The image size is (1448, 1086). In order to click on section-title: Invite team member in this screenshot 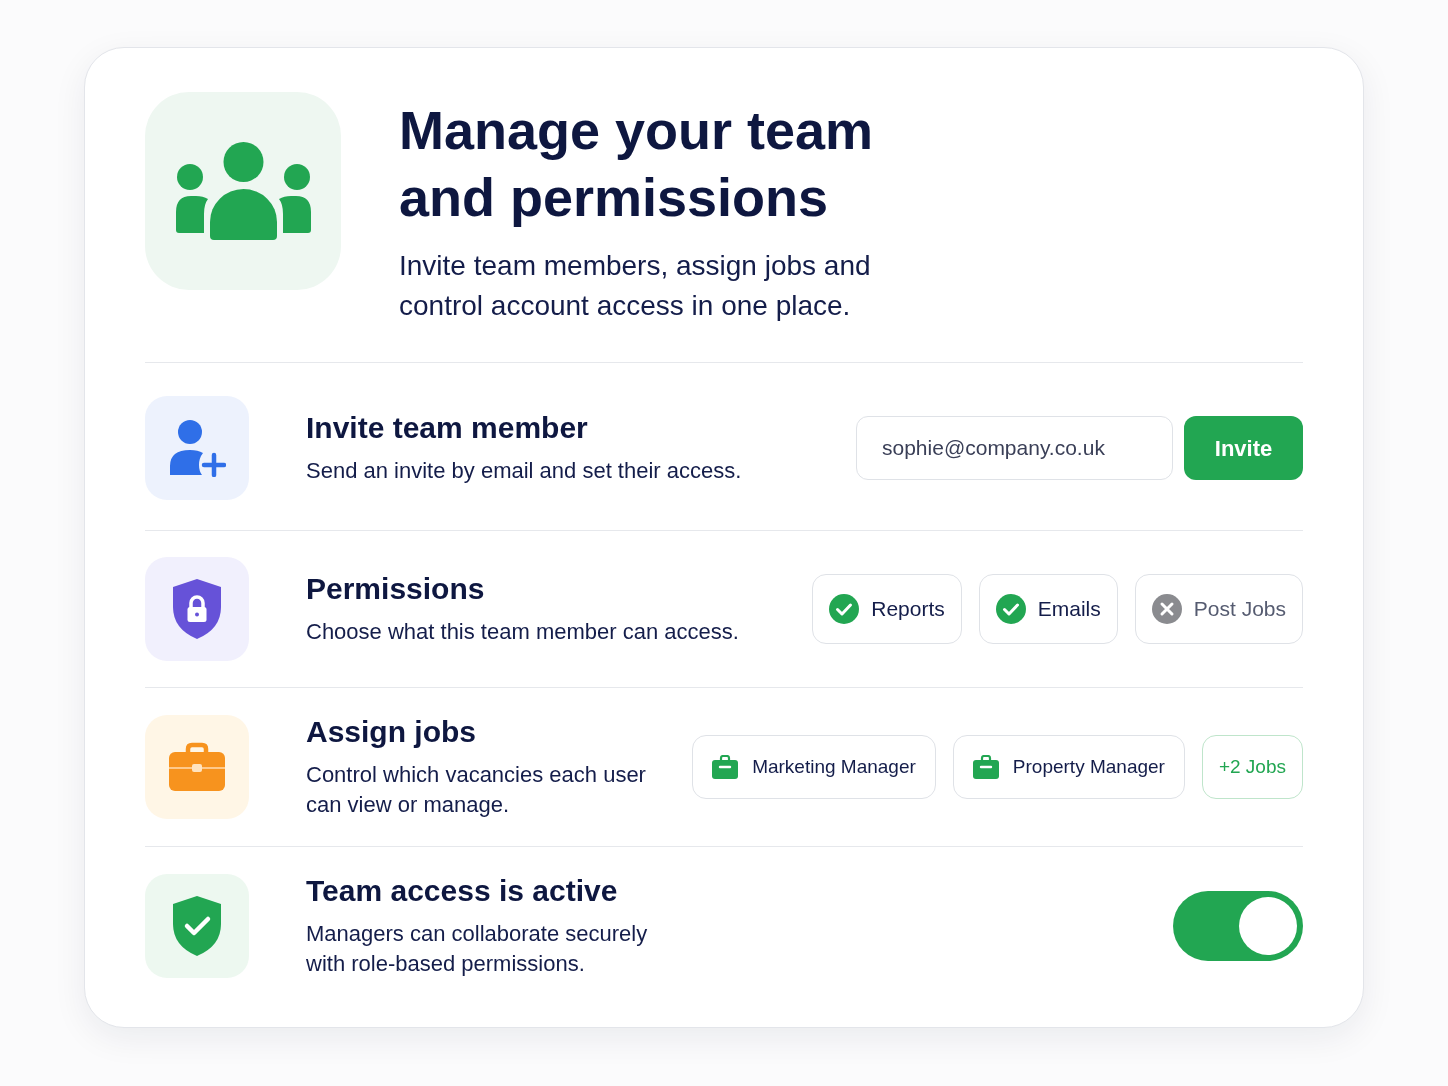, I will do `click(447, 428)`.